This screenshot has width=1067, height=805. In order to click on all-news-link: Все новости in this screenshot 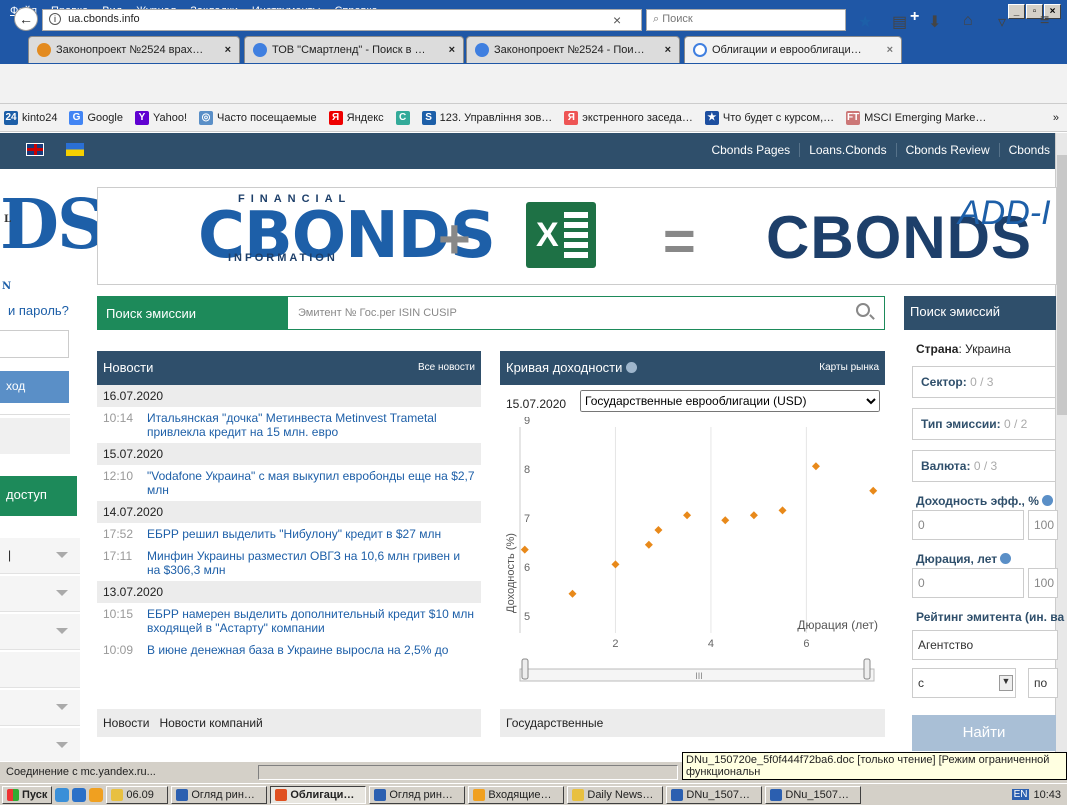, I will do `click(446, 367)`.